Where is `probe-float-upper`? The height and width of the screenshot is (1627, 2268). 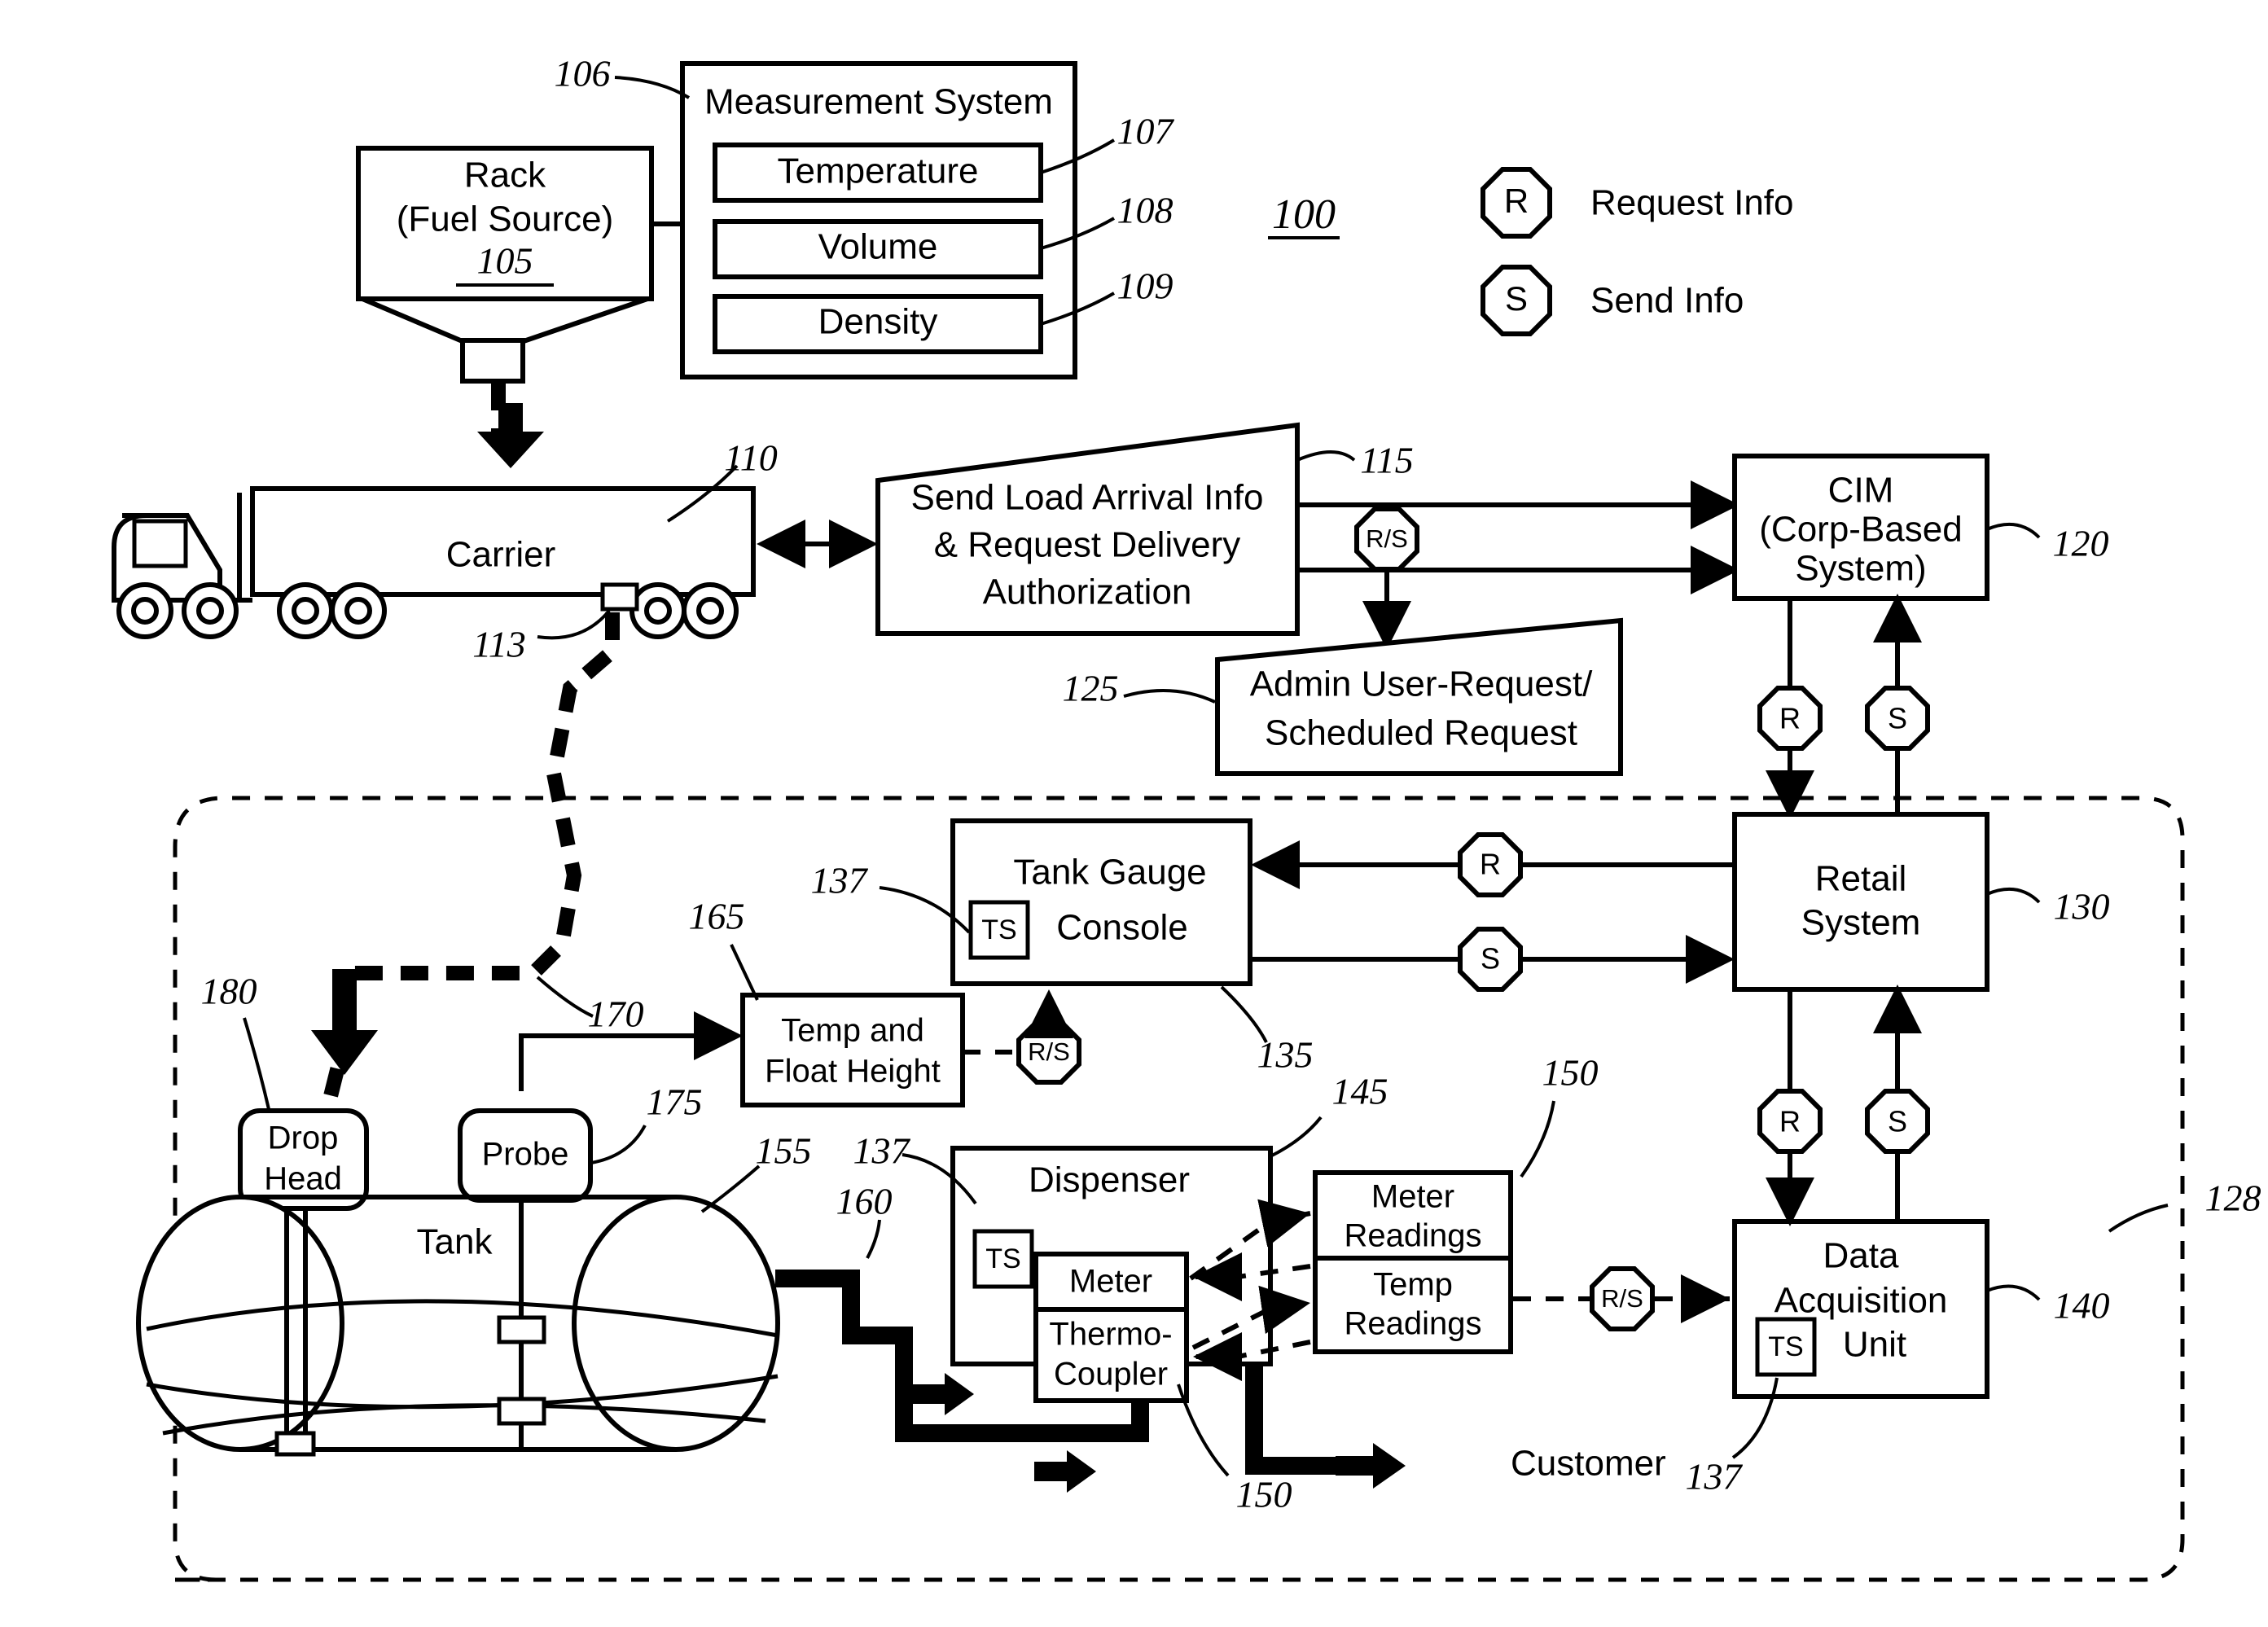
probe-float-upper is located at coordinates (521, 1329).